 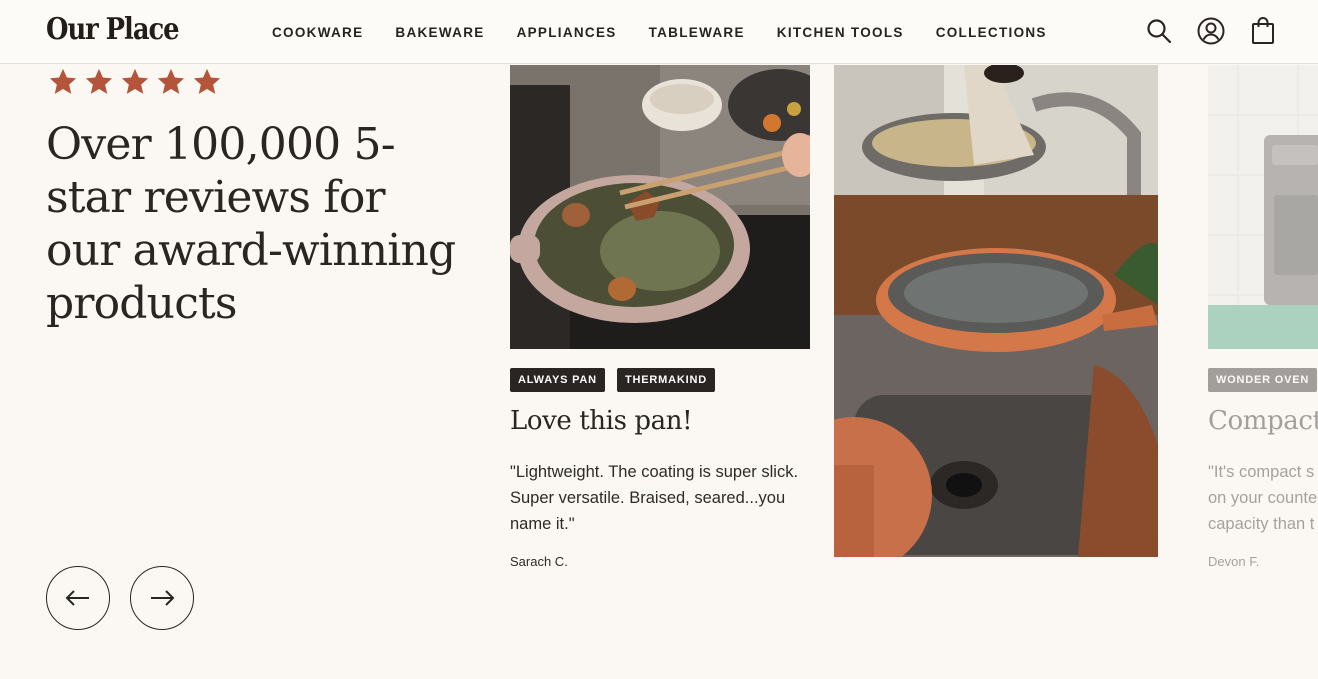 What do you see at coordinates (439, 32) in the screenshot?
I see `nav-bakeware: BAKEWARE` at bounding box center [439, 32].